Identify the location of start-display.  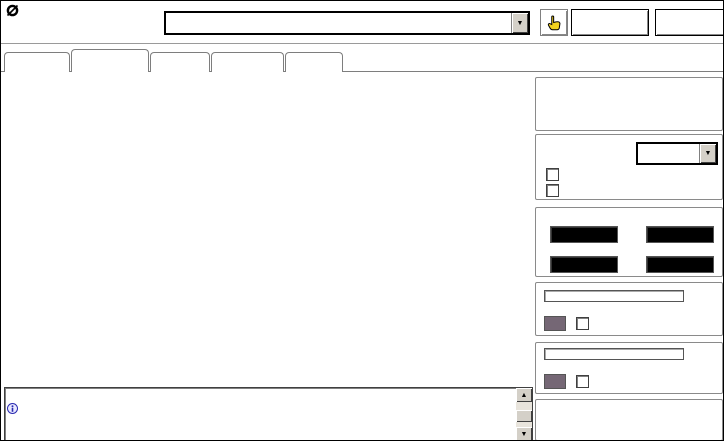
(584, 264).